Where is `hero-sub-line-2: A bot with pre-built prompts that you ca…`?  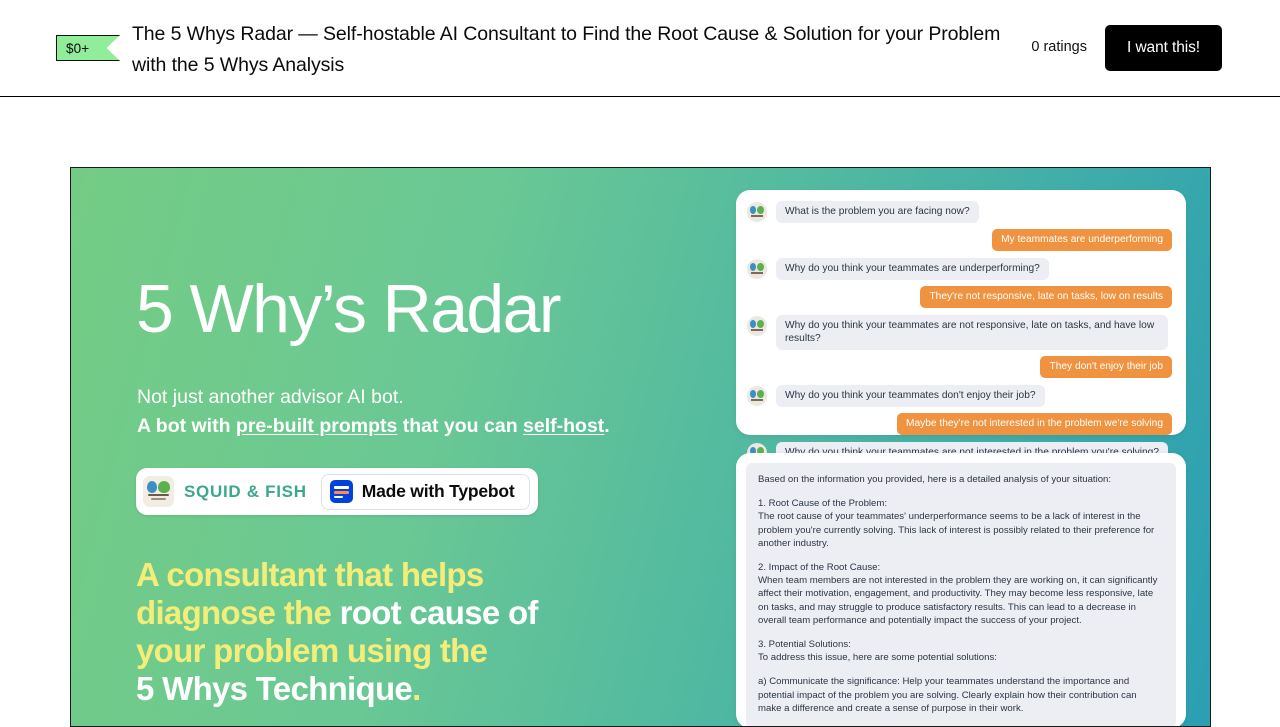
hero-sub-line-2: A bot with pre-built prompts that you ca… is located at coordinates (417, 426).